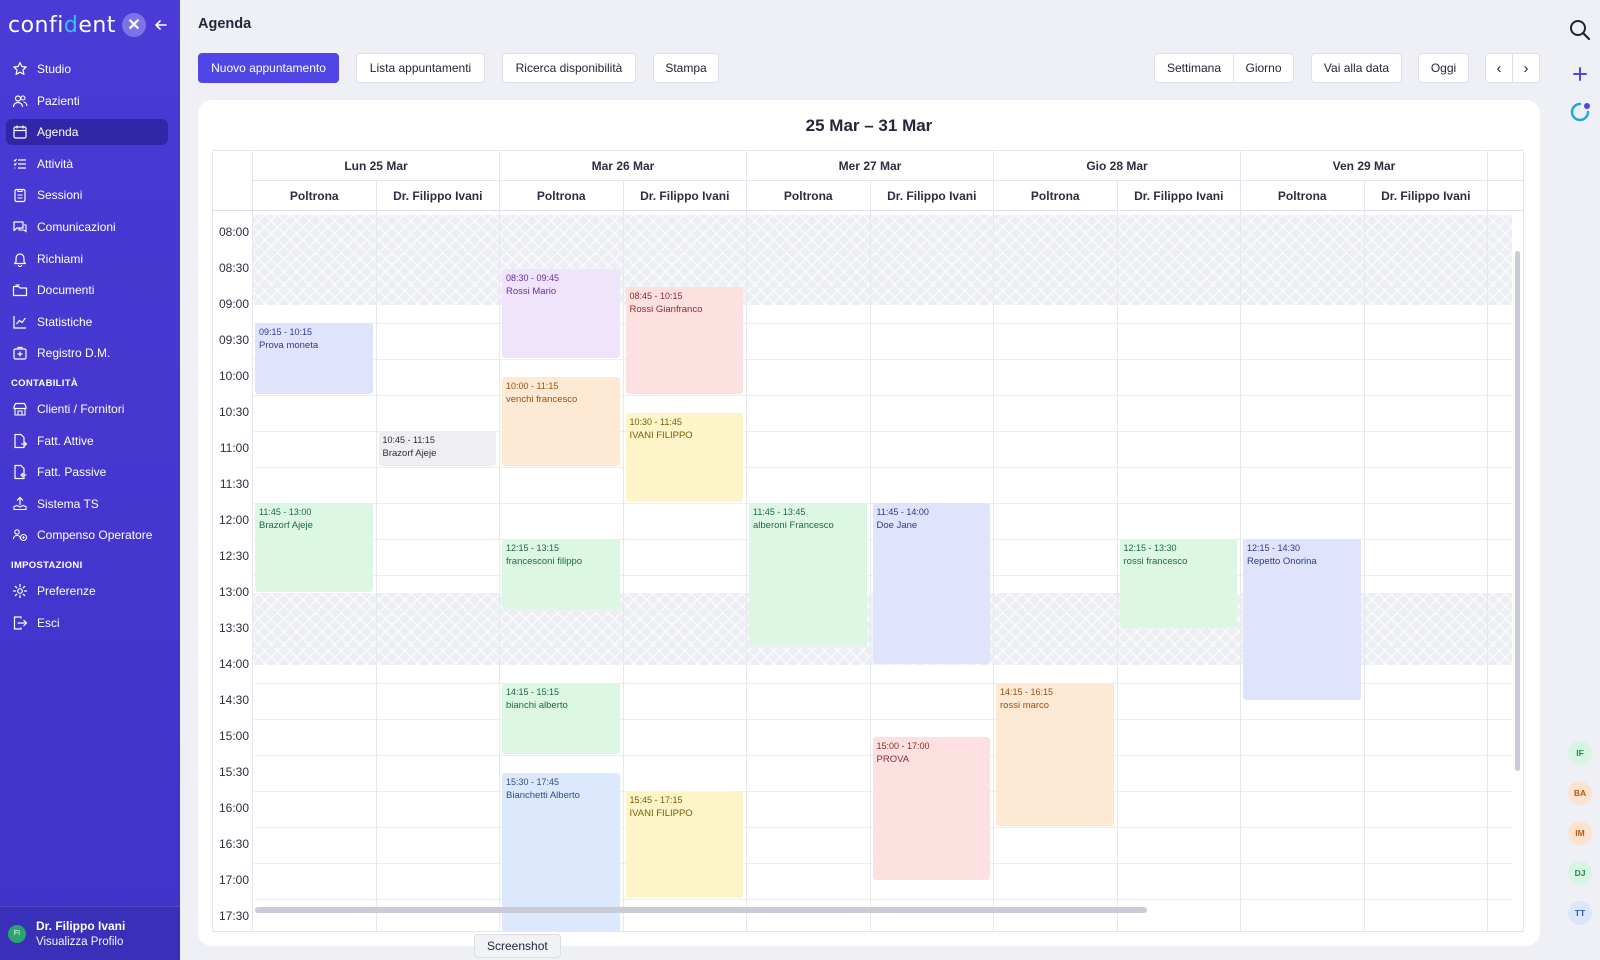 This screenshot has width=1600, height=960. Describe the element at coordinates (684, 340) in the screenshot. I see `appointment-card: 08:45 - 10:15 Rossi Gianfranco` at that location.